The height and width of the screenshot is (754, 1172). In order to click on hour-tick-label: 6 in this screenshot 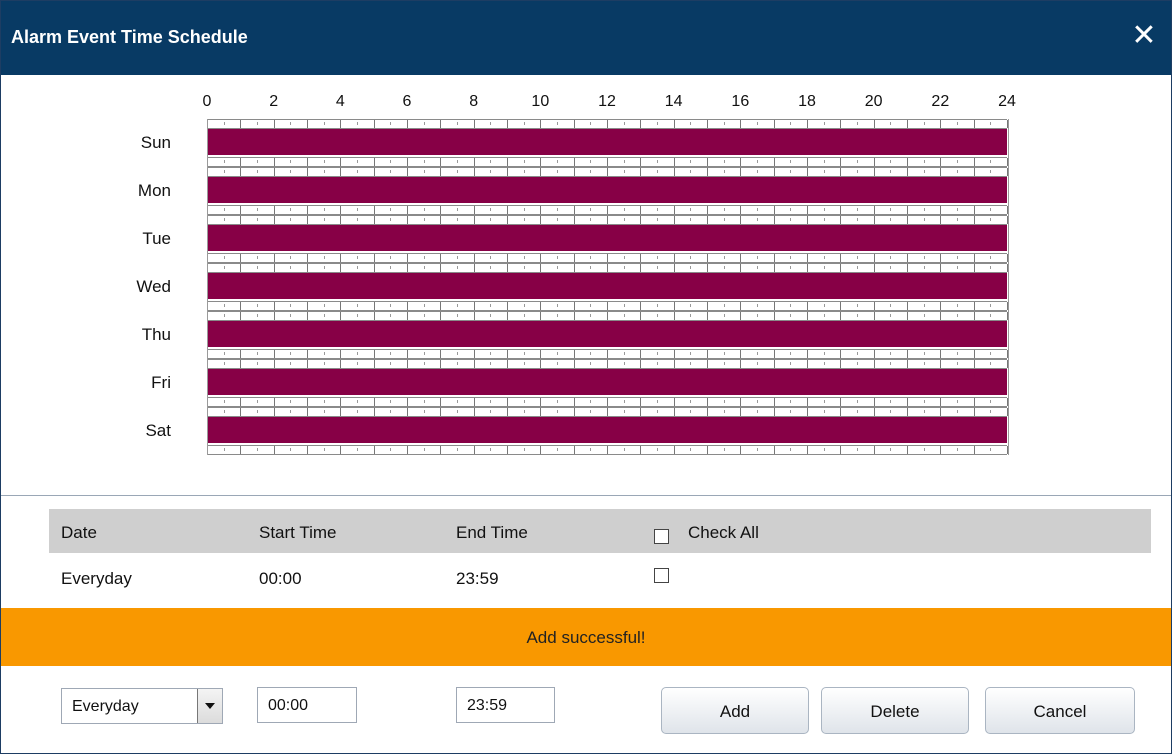, I will do `click(407, 101)`.